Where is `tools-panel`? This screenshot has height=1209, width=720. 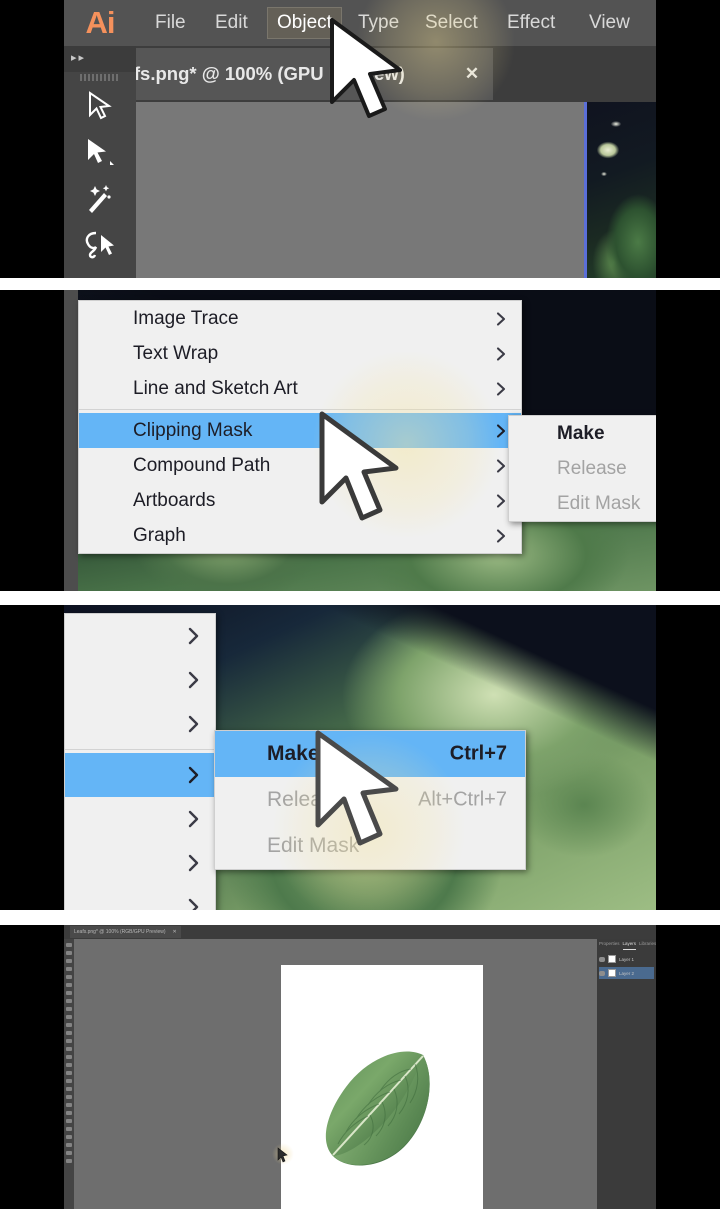 tools-panel is located at coordinates (69, 1074).